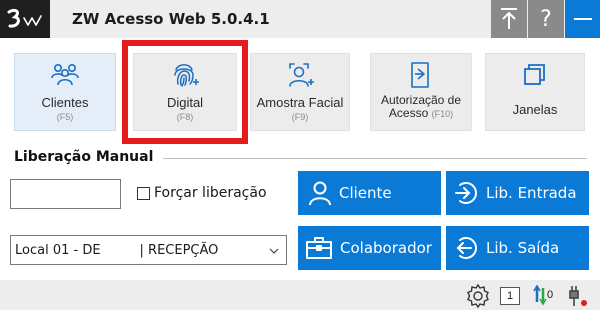 The width and height of the screenshot is (600, 310). I want to click on location-value: Local 01 - DE | RECEPÇÃO, so click(117, 250).